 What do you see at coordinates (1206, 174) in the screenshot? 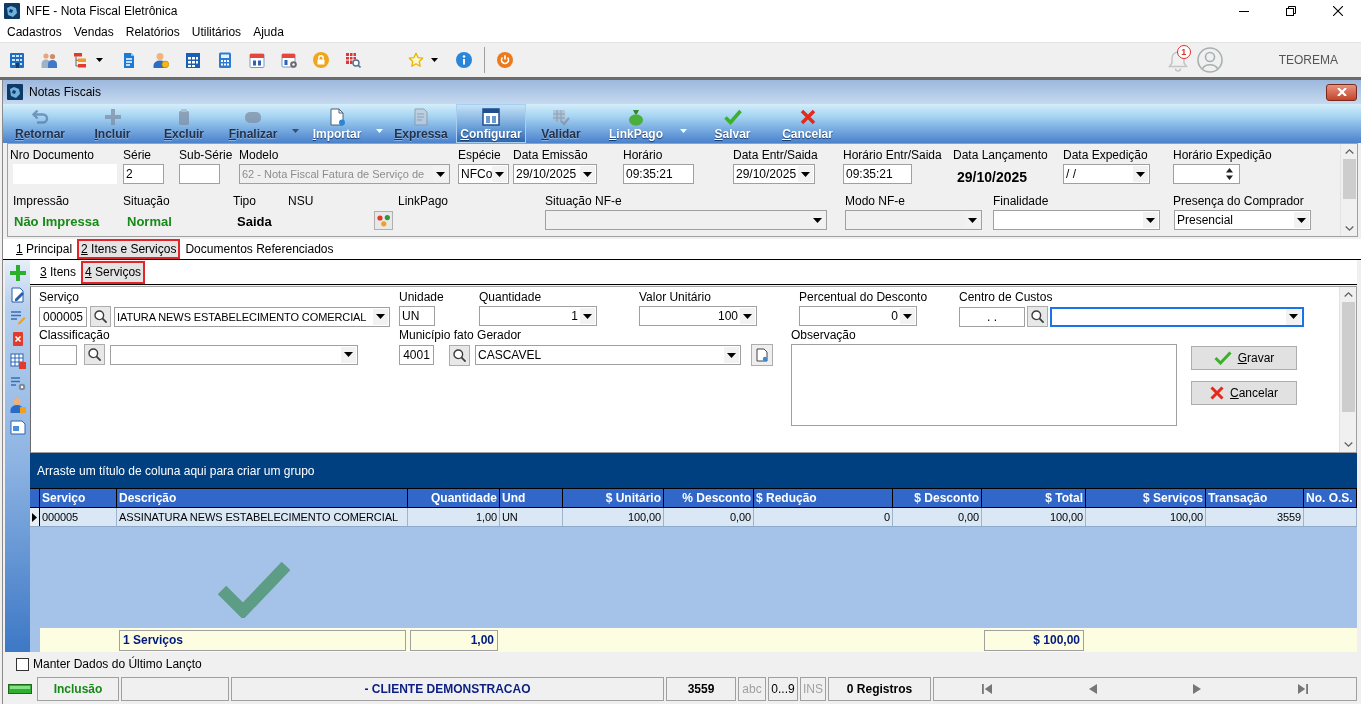
I see `spin-field` at bounding box center [1206, 174].